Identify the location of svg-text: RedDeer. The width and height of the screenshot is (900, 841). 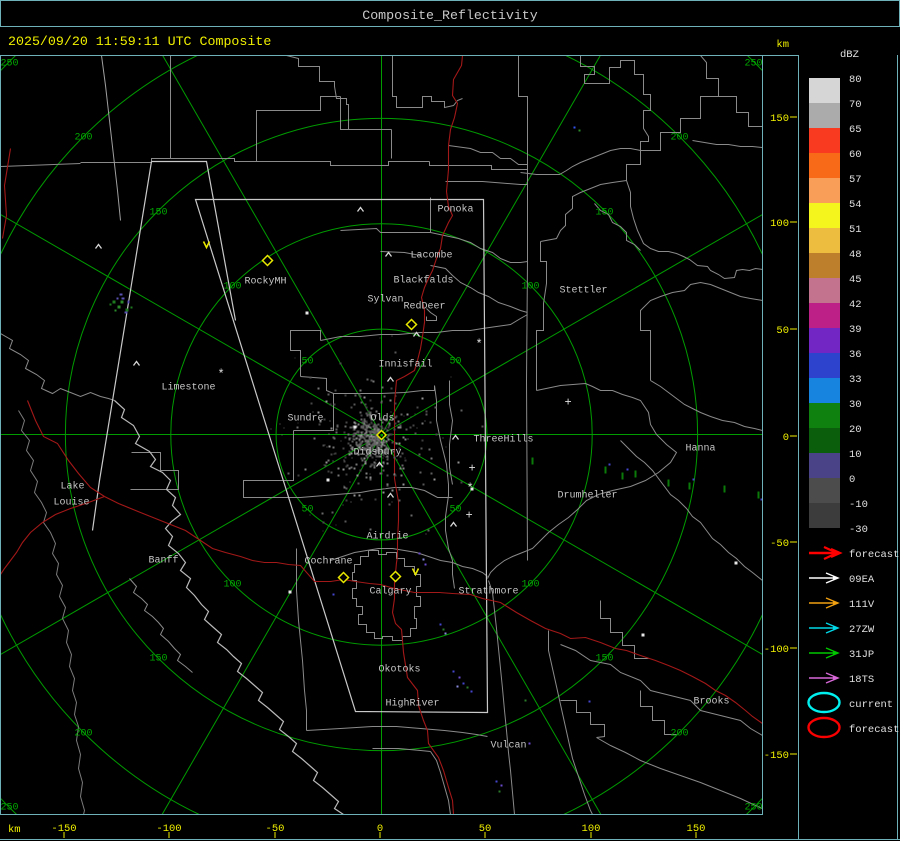
(425, 307).